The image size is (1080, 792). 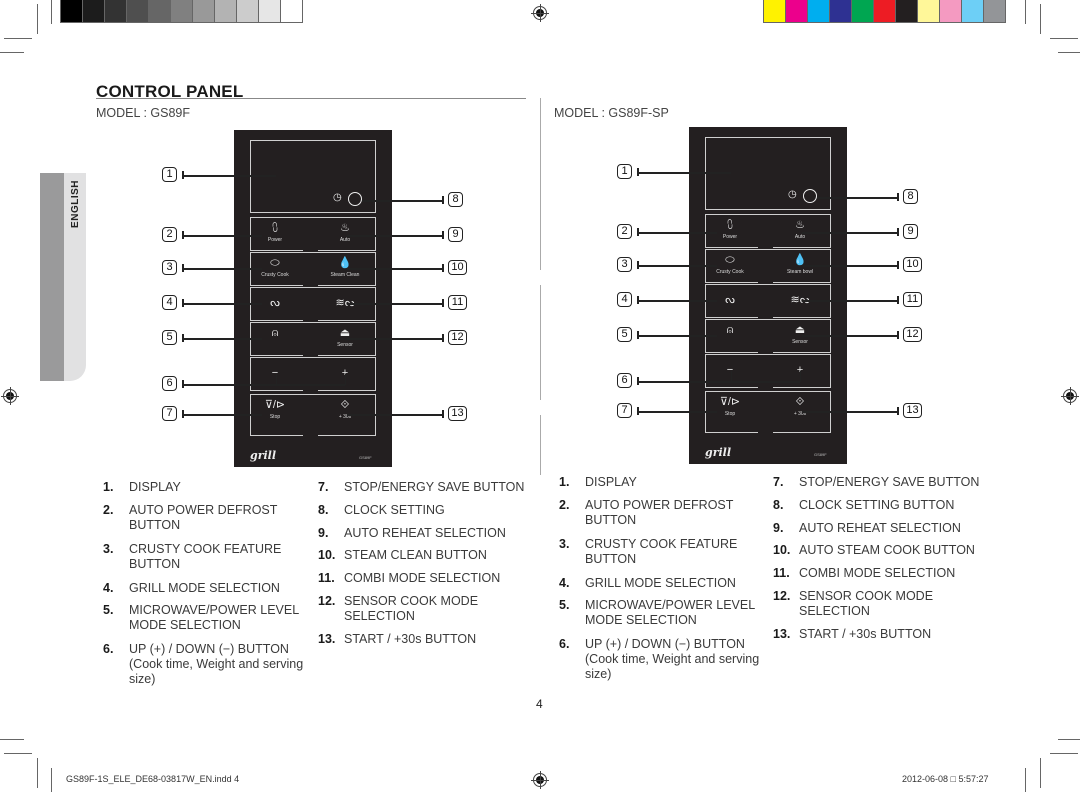 I want to click on legend-number: 6., so click(x=564, y=644).